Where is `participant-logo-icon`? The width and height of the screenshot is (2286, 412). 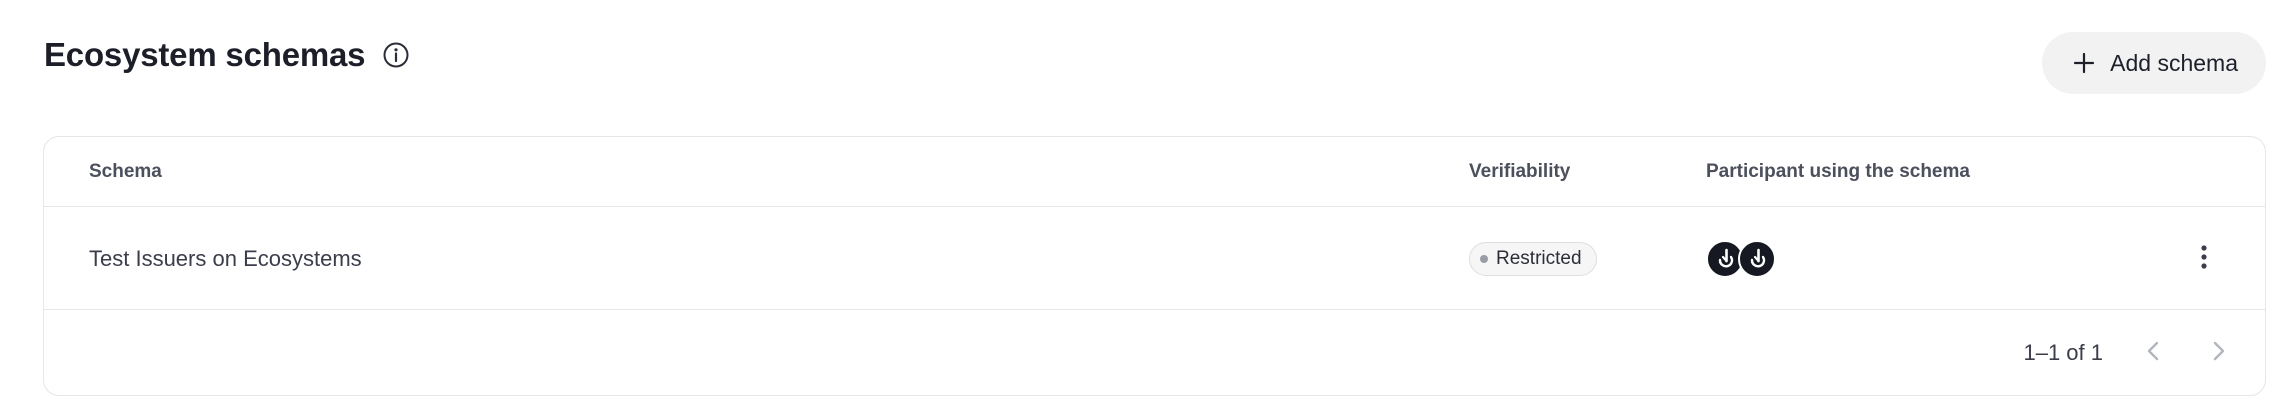 participant-logo-icon is located at coordinates (1757, 258).